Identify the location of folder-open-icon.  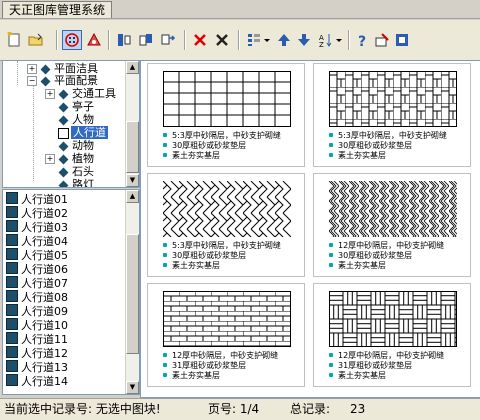
(63, 133).